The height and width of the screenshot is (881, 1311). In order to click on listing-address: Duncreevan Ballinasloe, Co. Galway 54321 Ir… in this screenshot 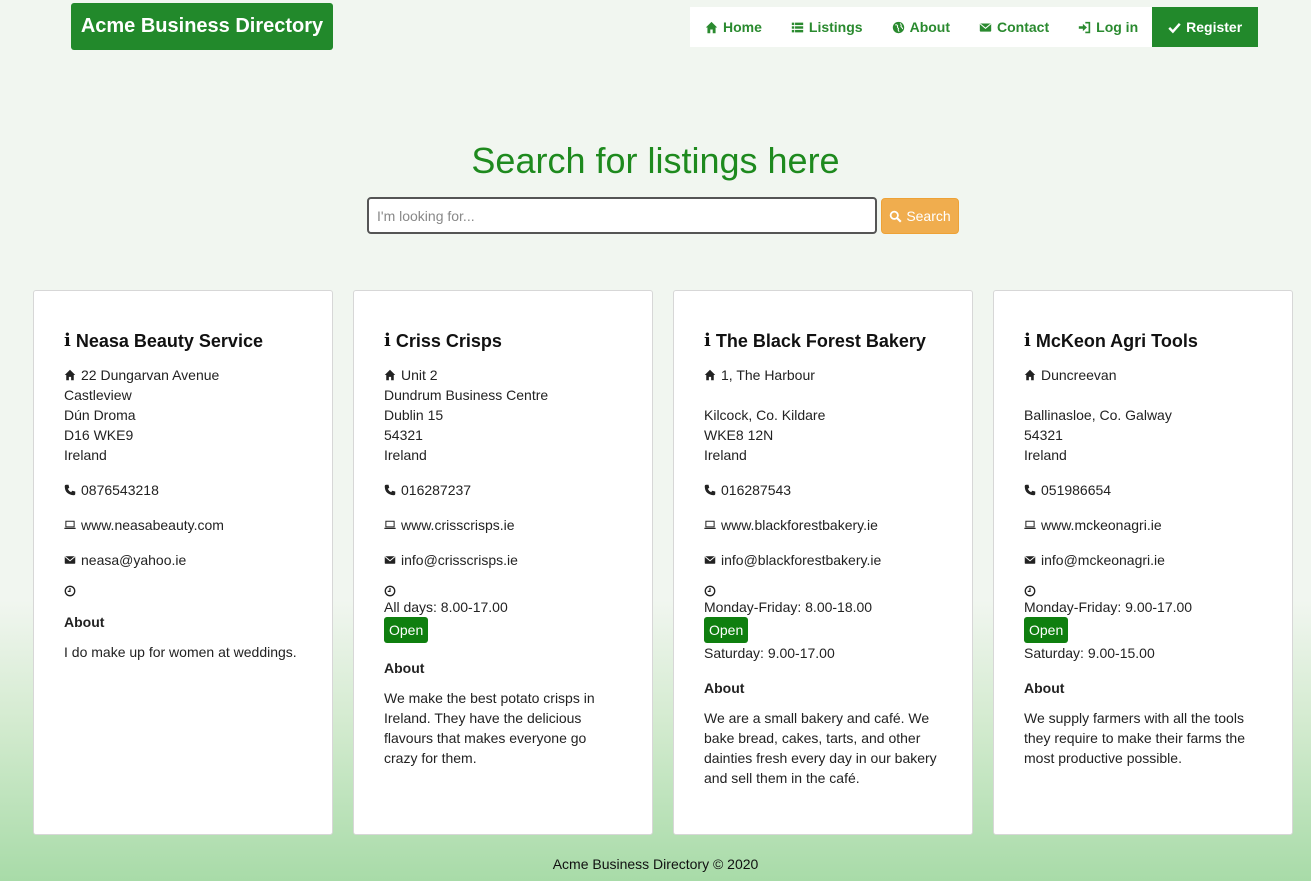, I will do `click(1143, 415)`.